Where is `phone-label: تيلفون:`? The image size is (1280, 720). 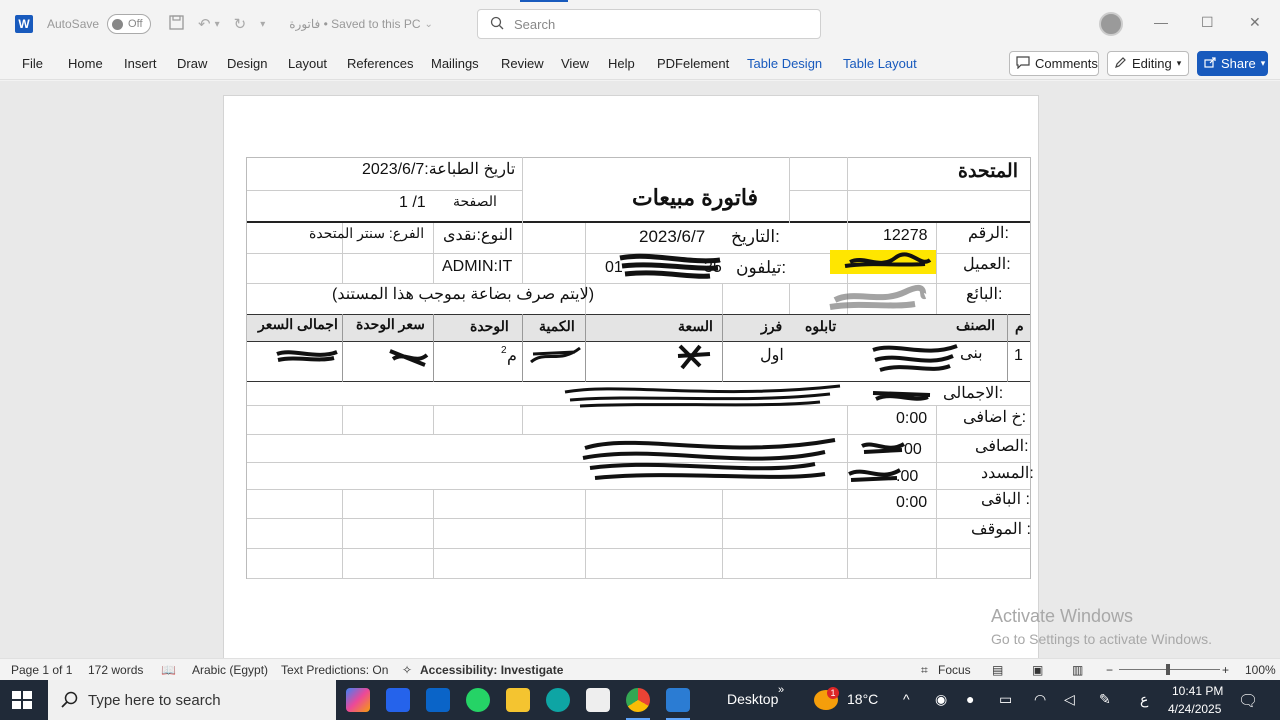 phone-label: تيلفون: is located at coordinates (761, 267).